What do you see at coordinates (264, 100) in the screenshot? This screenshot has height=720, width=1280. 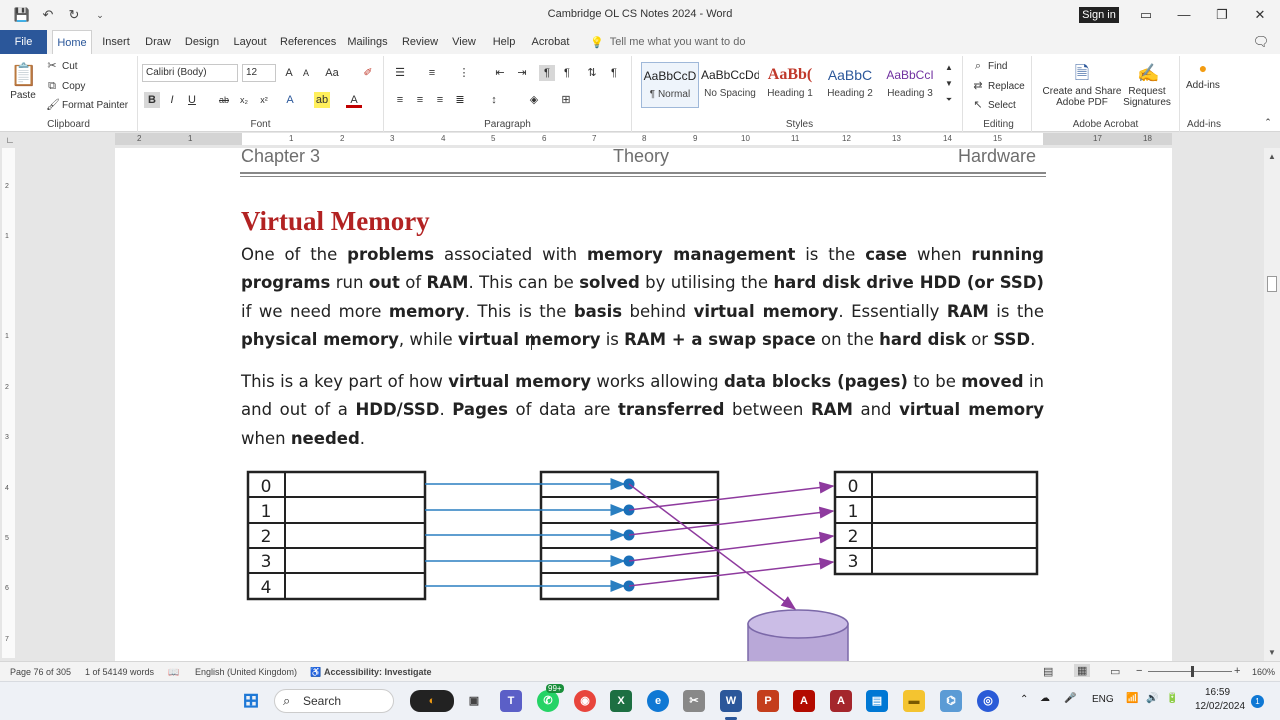 I see `superscript-icon: x²` at bounding box center [264, 100].